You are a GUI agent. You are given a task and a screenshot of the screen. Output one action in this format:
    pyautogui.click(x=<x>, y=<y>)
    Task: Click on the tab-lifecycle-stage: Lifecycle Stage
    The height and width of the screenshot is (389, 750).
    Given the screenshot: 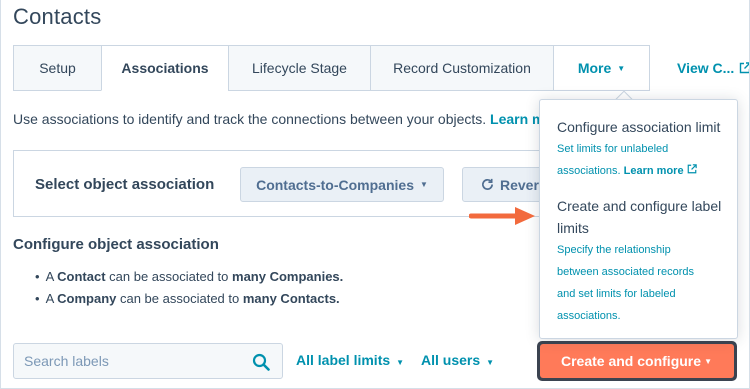 What is the action you would take?
    pyautogui.click(x=299, y=68)
    